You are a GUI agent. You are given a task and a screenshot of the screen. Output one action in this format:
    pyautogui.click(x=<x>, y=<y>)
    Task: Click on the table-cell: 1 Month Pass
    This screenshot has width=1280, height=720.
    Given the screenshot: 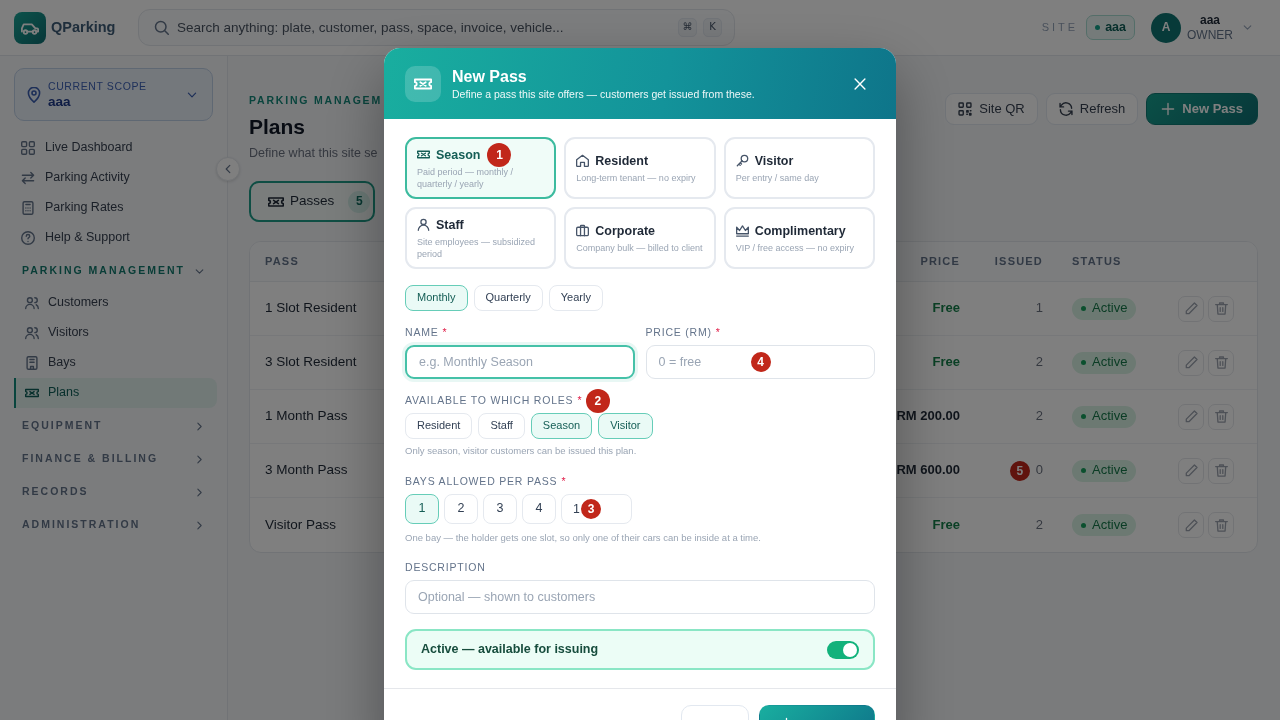 What is the action you would take?
    pyautogui.click(x=306, y=416)
    